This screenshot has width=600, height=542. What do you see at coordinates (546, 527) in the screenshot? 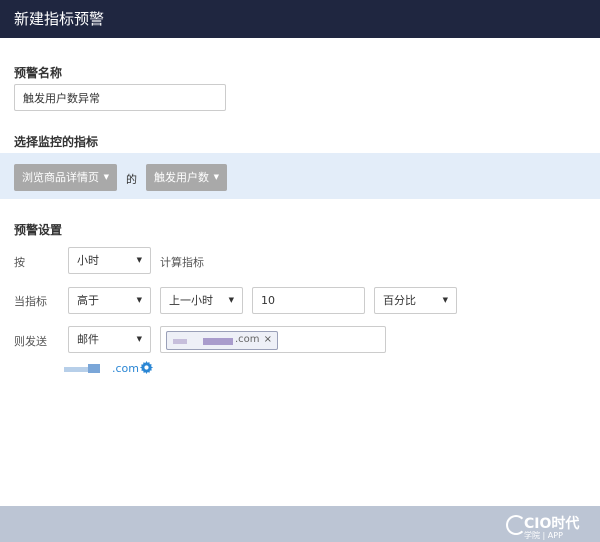
I see `watermark-logo: CIO时代 学院 | APP` at bounding box center [546, 527].